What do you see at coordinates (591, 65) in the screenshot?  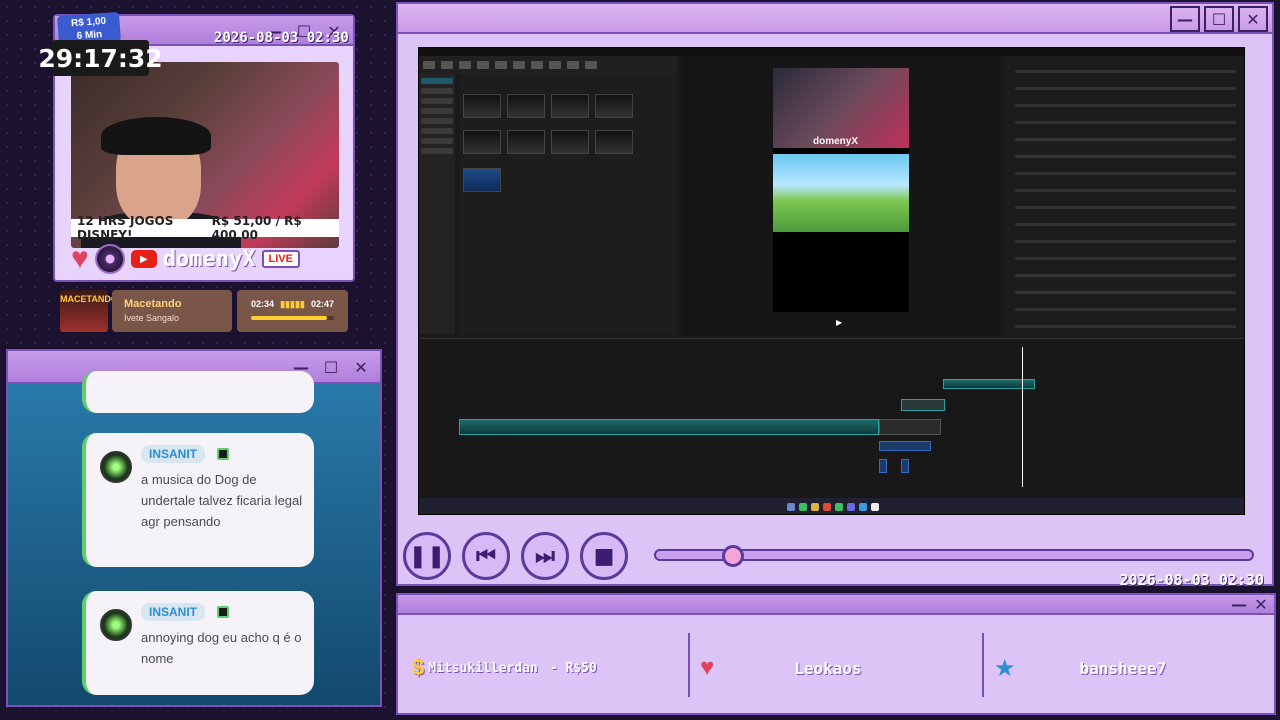 I see `templates-tool-icon` at bounding box center [591, 65].